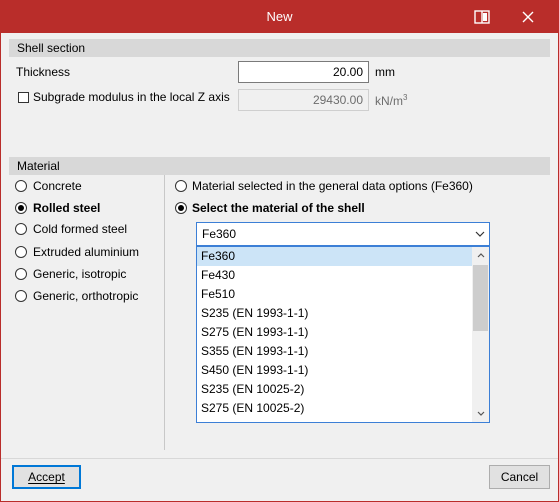  I want to click on subgrade-label: Subgrade modulus in the local Z axis, so click(131, 97).